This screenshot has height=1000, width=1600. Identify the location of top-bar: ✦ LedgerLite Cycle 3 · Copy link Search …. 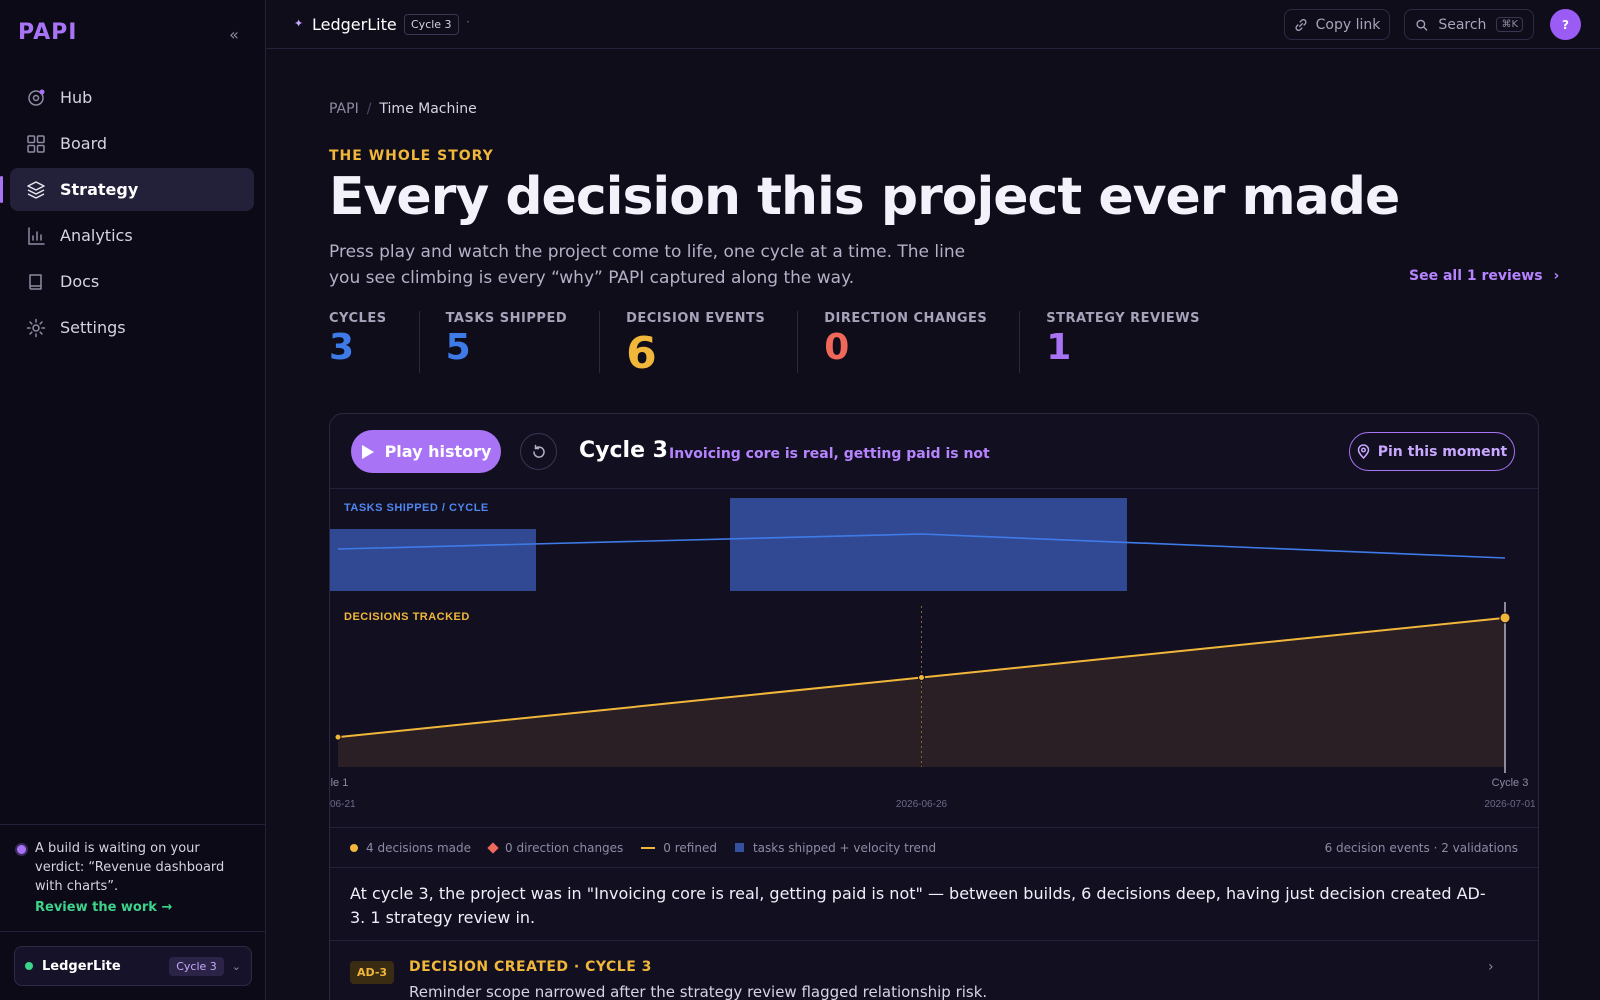
(933, 24).